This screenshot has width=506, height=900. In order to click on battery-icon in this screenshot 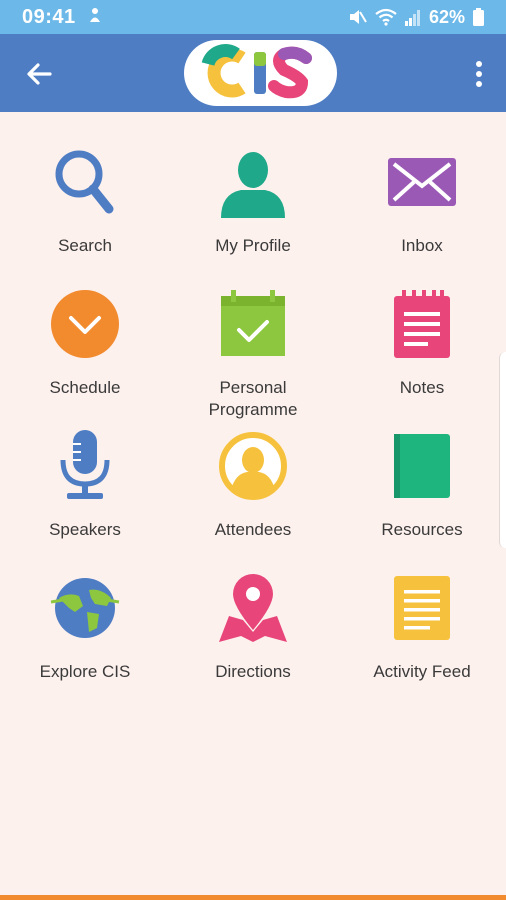, I will do `click(478, 17)`.